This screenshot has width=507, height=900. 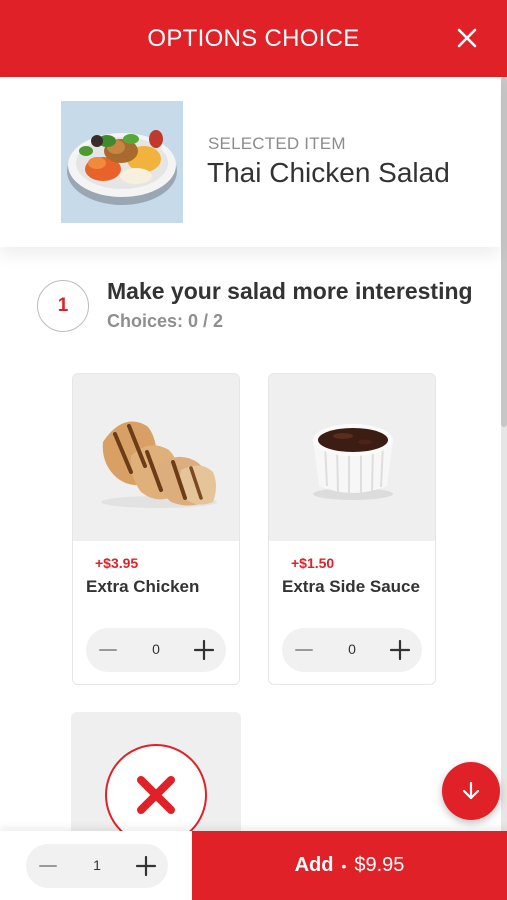 What do you see at coordinates (143, 586) in the screenshot?
I see `option-name: Extra Chicken` at bounding box center [143, 586].